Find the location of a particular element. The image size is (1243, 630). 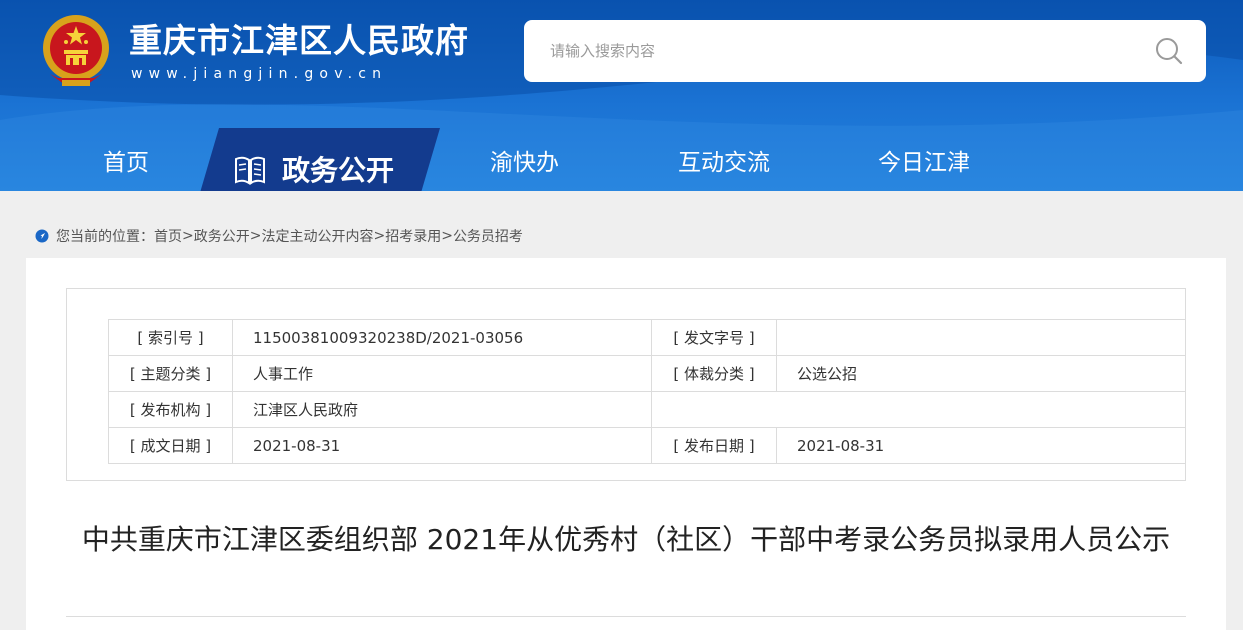

nav-item-government-affairs: 政务公开 is located at coordinates (318, 159).